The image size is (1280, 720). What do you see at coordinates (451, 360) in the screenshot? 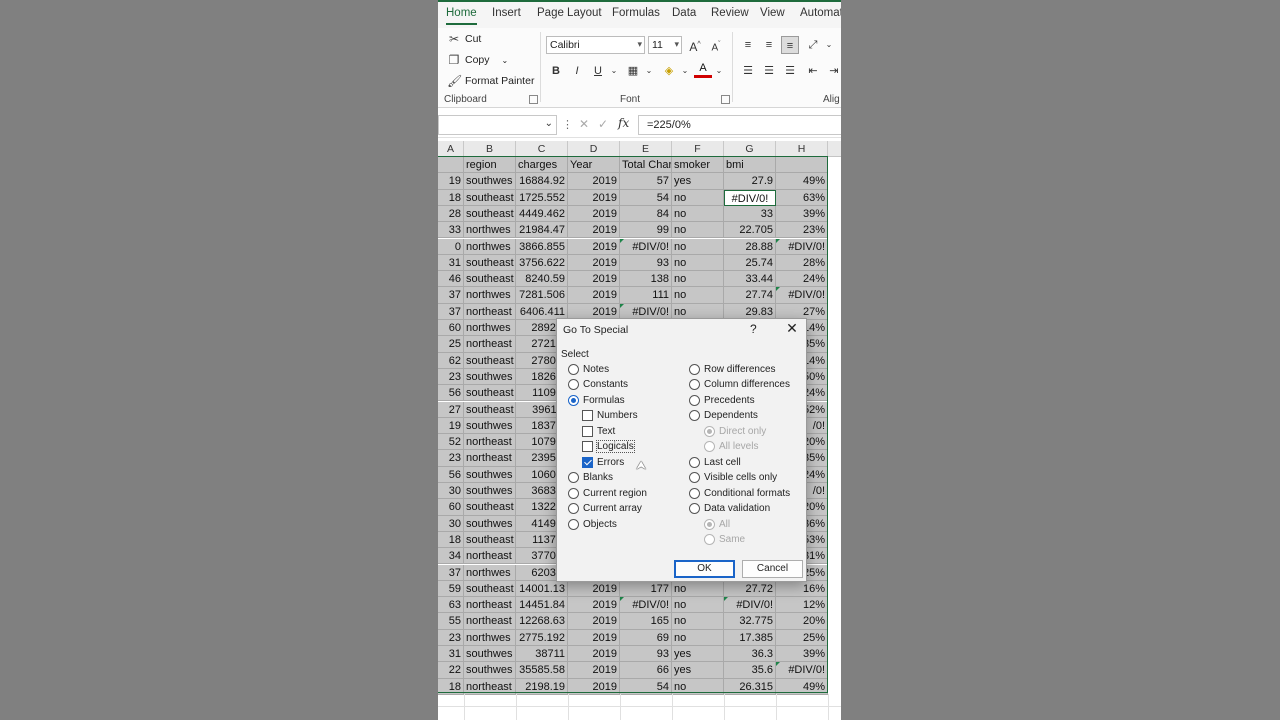
I see `cell: 62` at bounding box center [451, 360].